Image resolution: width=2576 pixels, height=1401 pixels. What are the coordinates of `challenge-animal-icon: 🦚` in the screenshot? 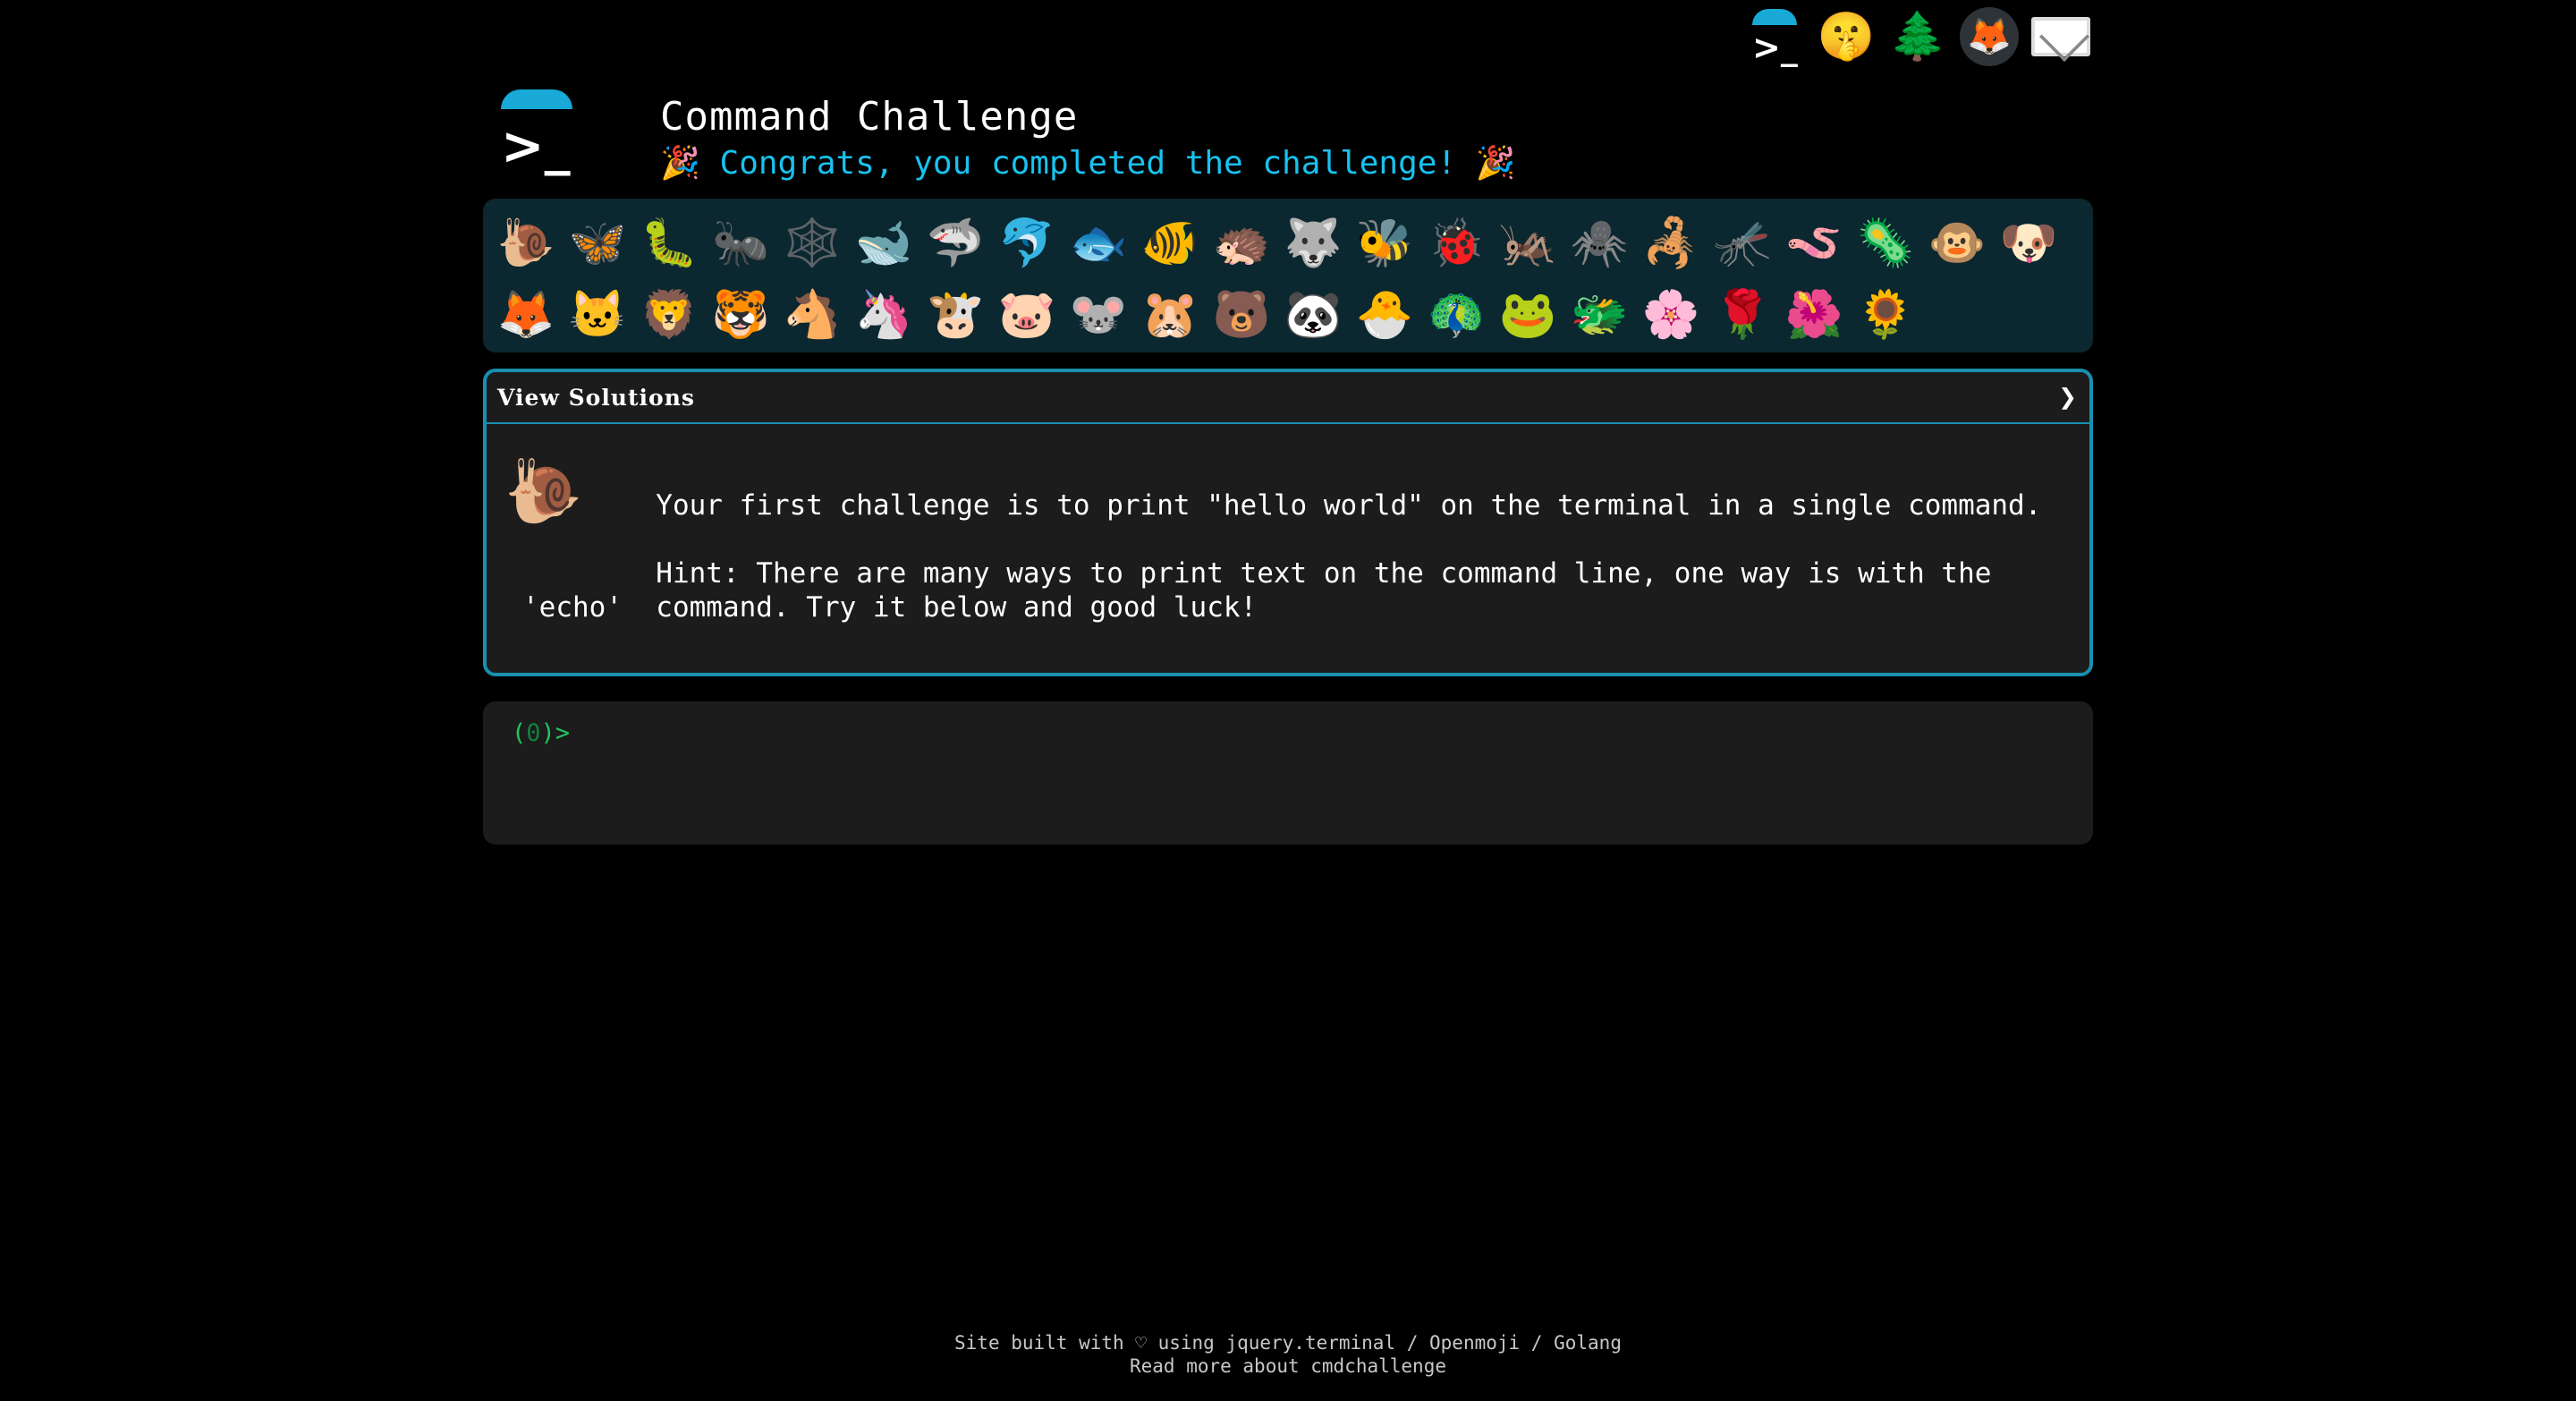 It's located at (1456, 315).